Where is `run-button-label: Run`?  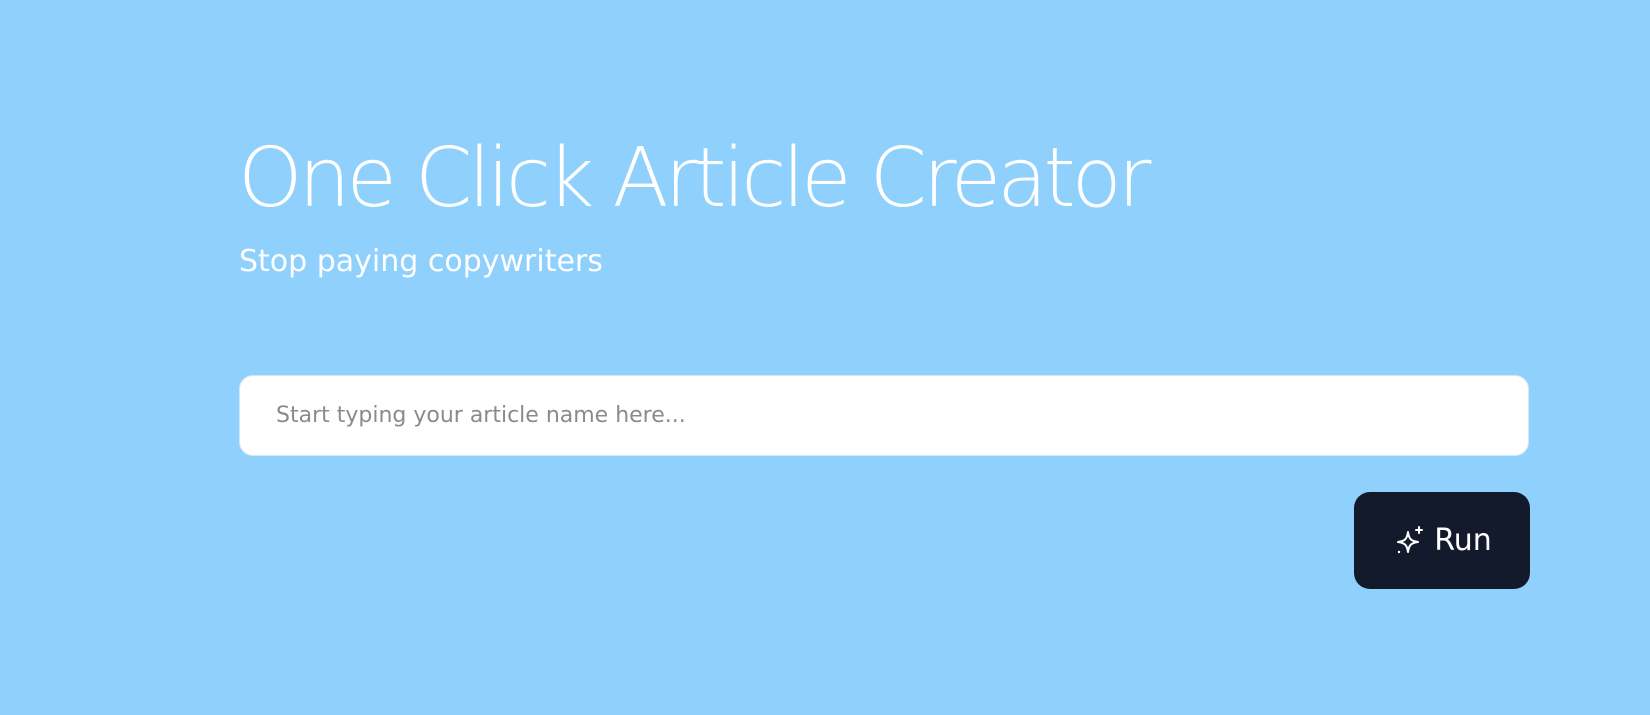
run-button-label: Run is located at coordinates (1463, 540).